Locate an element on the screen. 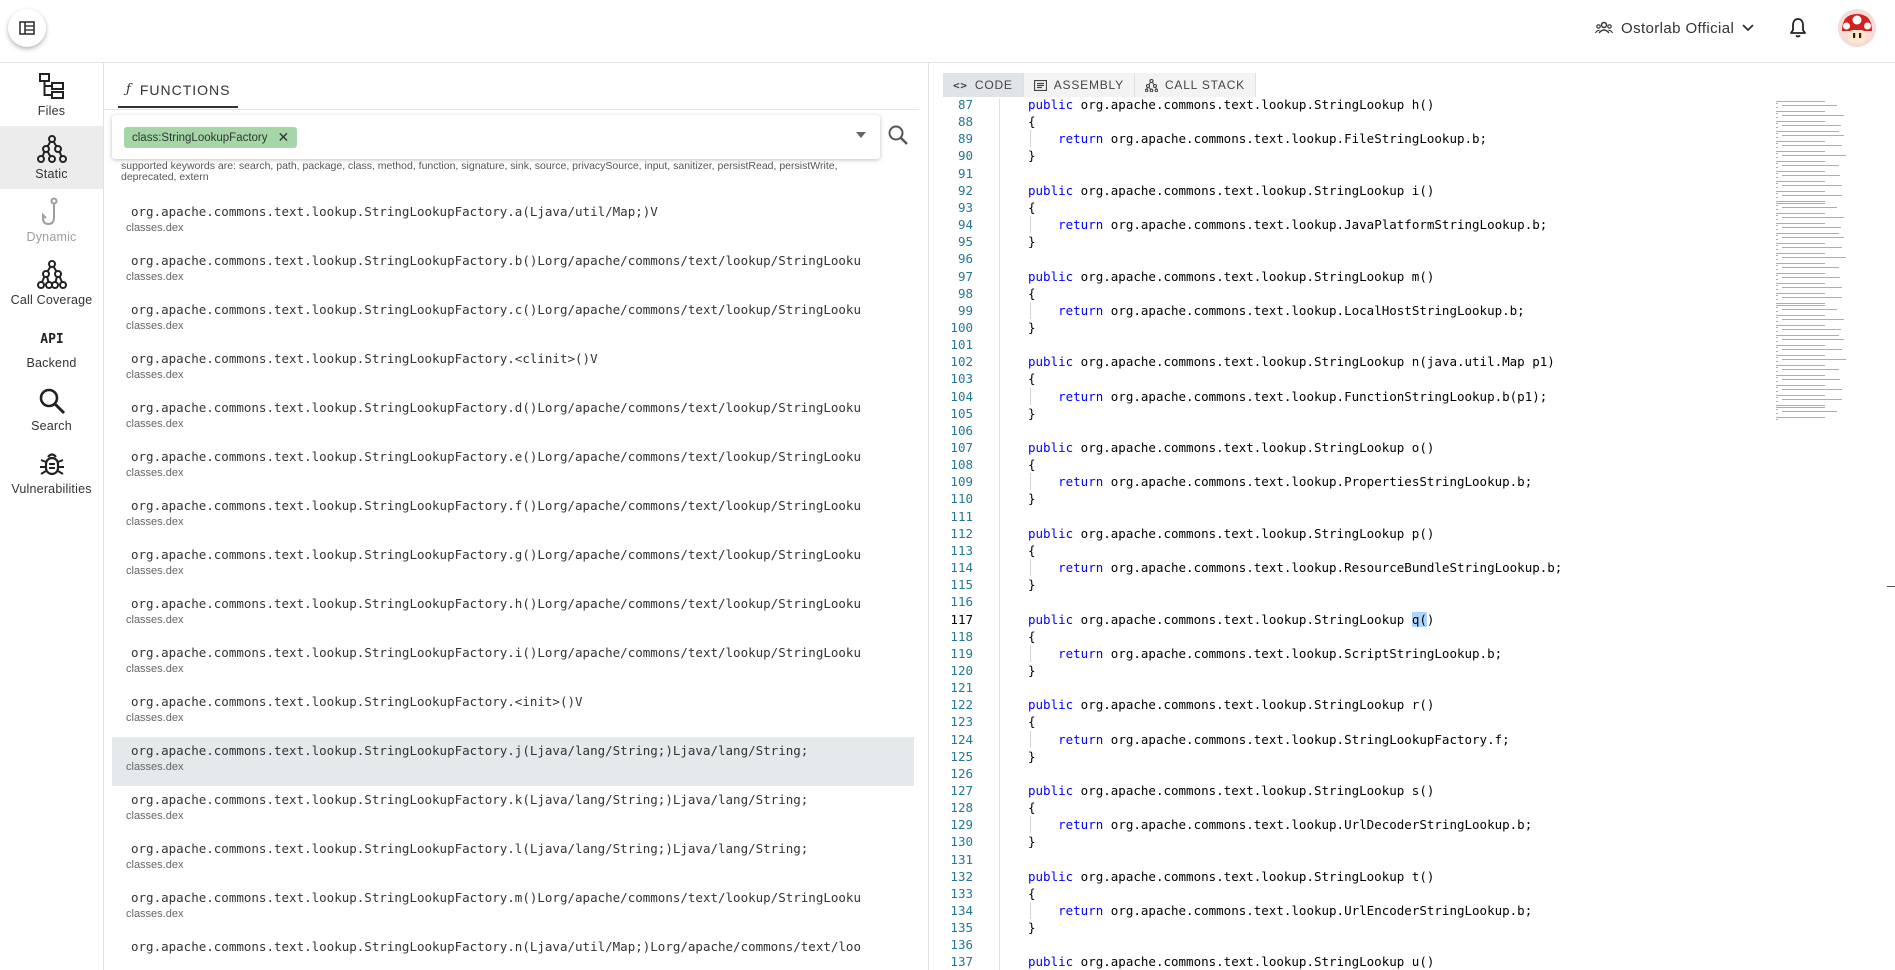 The image size is (1895, 970). code-line: 118 { is located at coordinates (1354, 636).